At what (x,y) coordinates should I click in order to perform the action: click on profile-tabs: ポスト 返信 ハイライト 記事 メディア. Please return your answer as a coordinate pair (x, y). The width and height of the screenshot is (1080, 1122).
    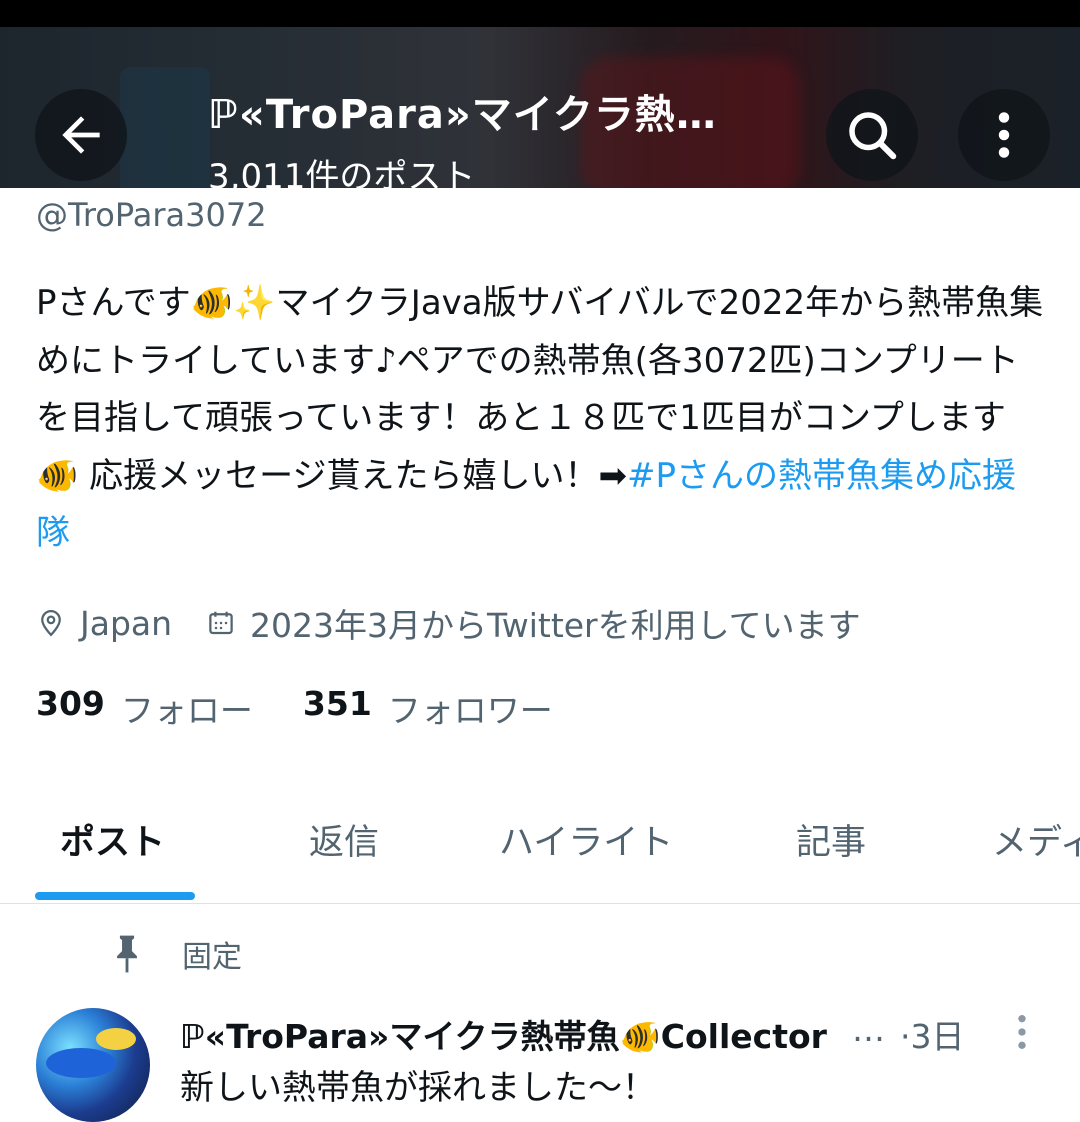
    Looking at the image, I should click on (540, 852).